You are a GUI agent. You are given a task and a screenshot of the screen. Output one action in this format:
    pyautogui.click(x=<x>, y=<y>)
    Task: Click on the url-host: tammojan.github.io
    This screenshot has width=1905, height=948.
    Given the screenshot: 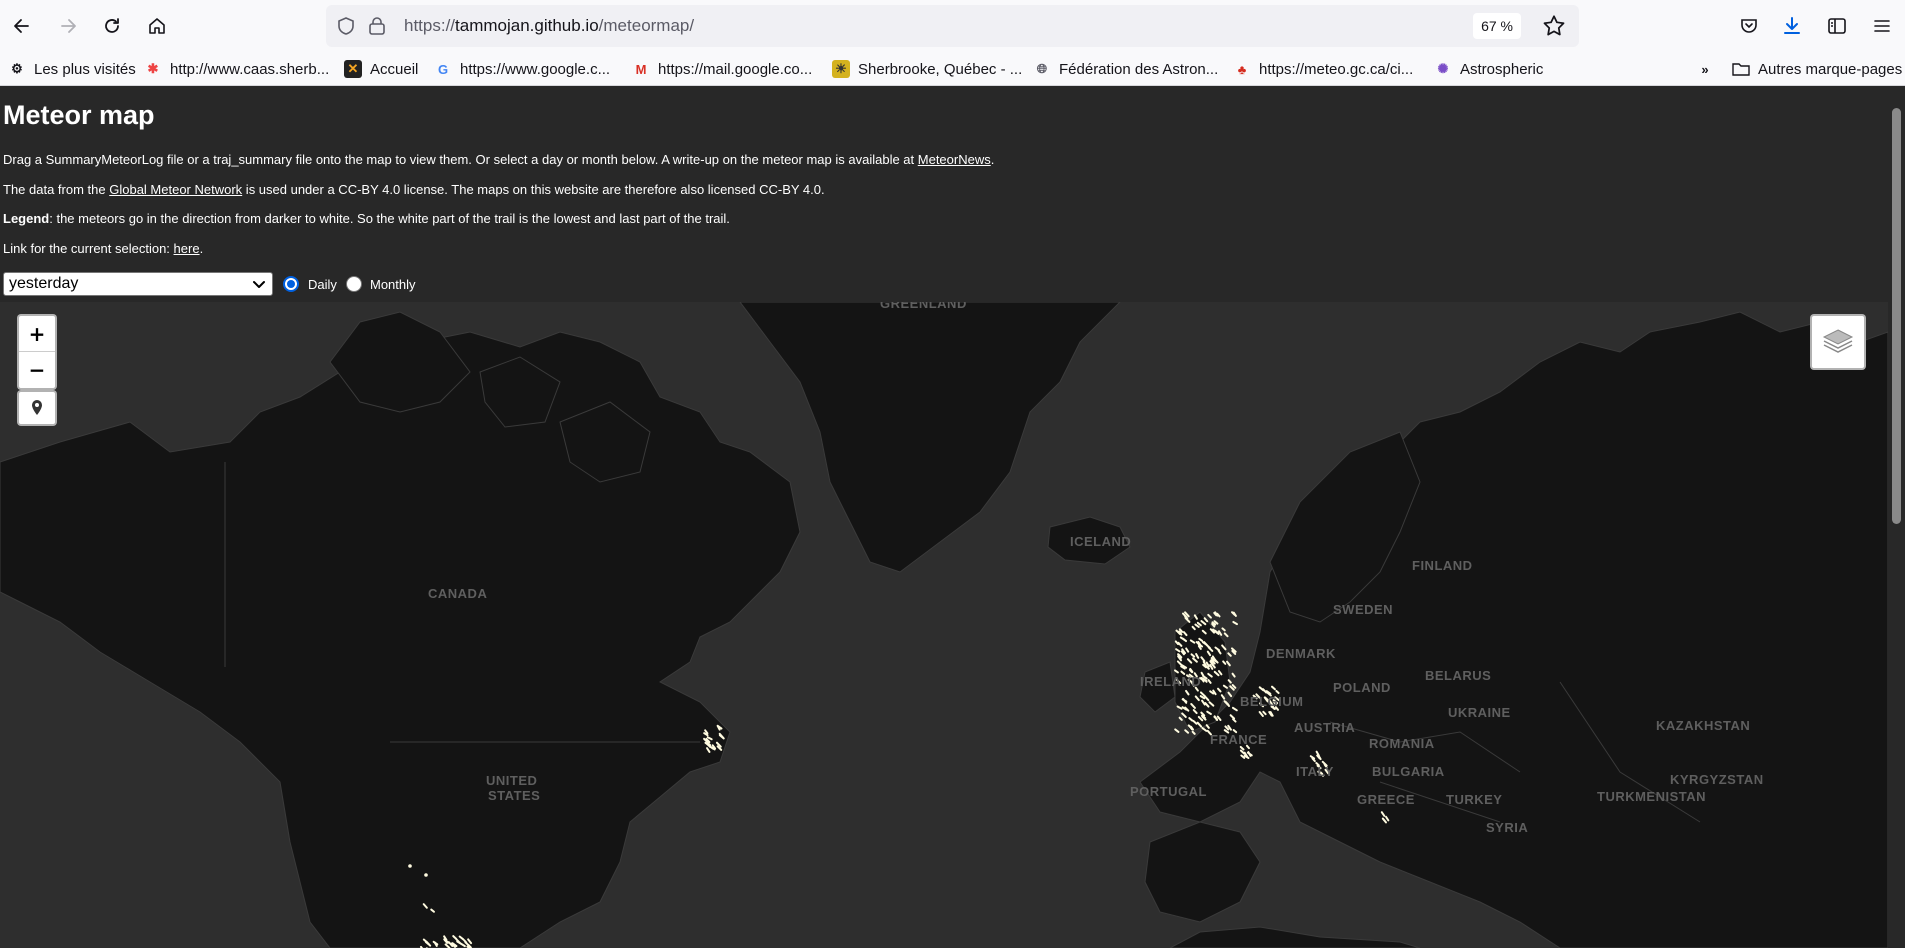 What is the action you would take?
    pyautogui.click(x=527, y=25)
    